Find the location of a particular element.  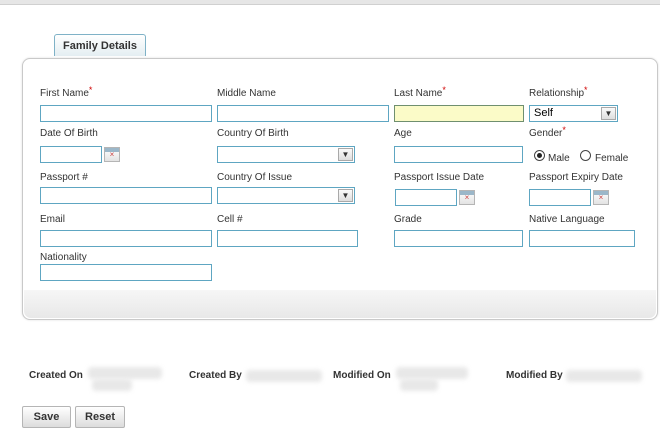

last-name-input is located at coordinates (459, 113).